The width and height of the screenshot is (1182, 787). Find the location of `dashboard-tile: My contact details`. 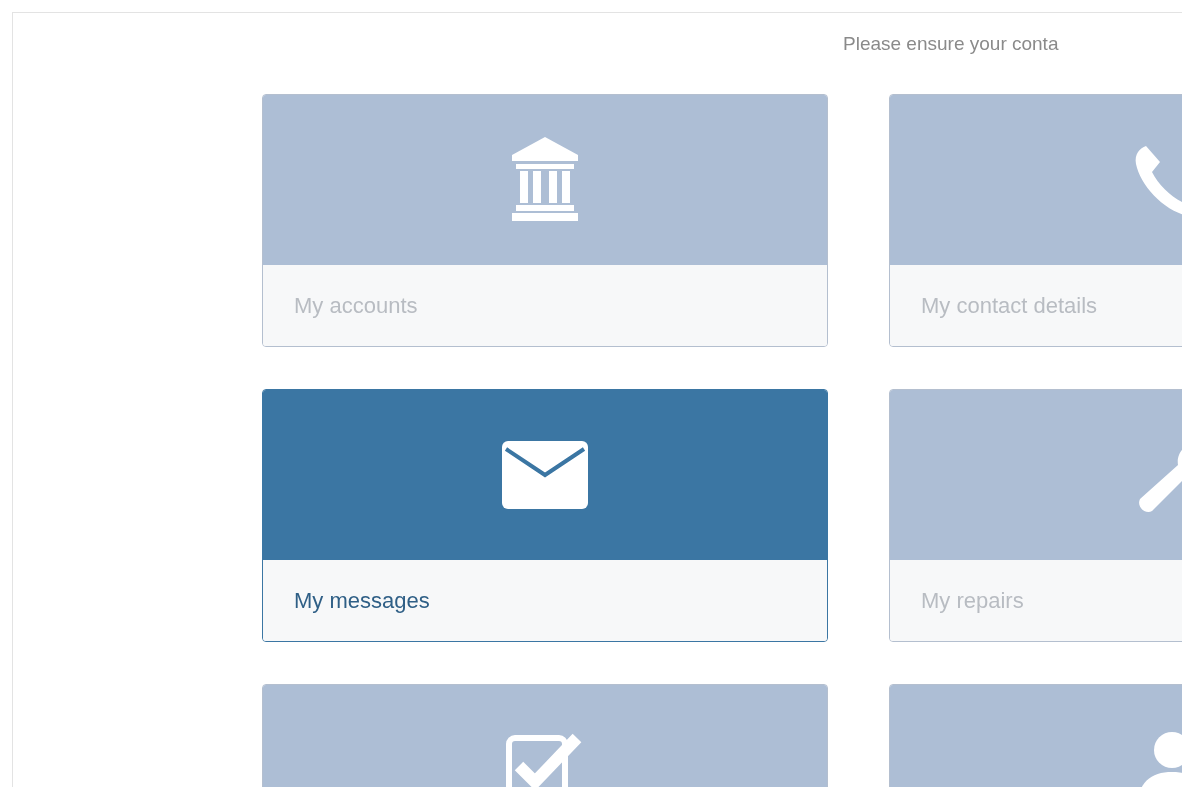

dashboard-tile: My contact details is located at coordinates (1035, 220).